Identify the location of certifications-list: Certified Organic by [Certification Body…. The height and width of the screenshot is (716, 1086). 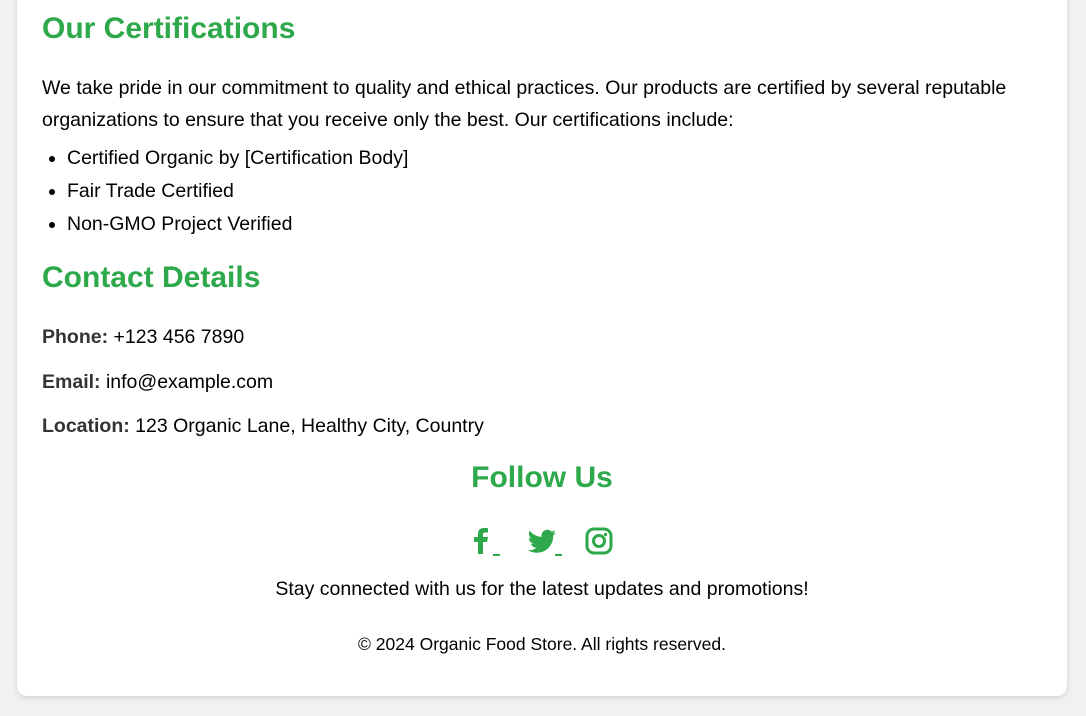
(225, 191).